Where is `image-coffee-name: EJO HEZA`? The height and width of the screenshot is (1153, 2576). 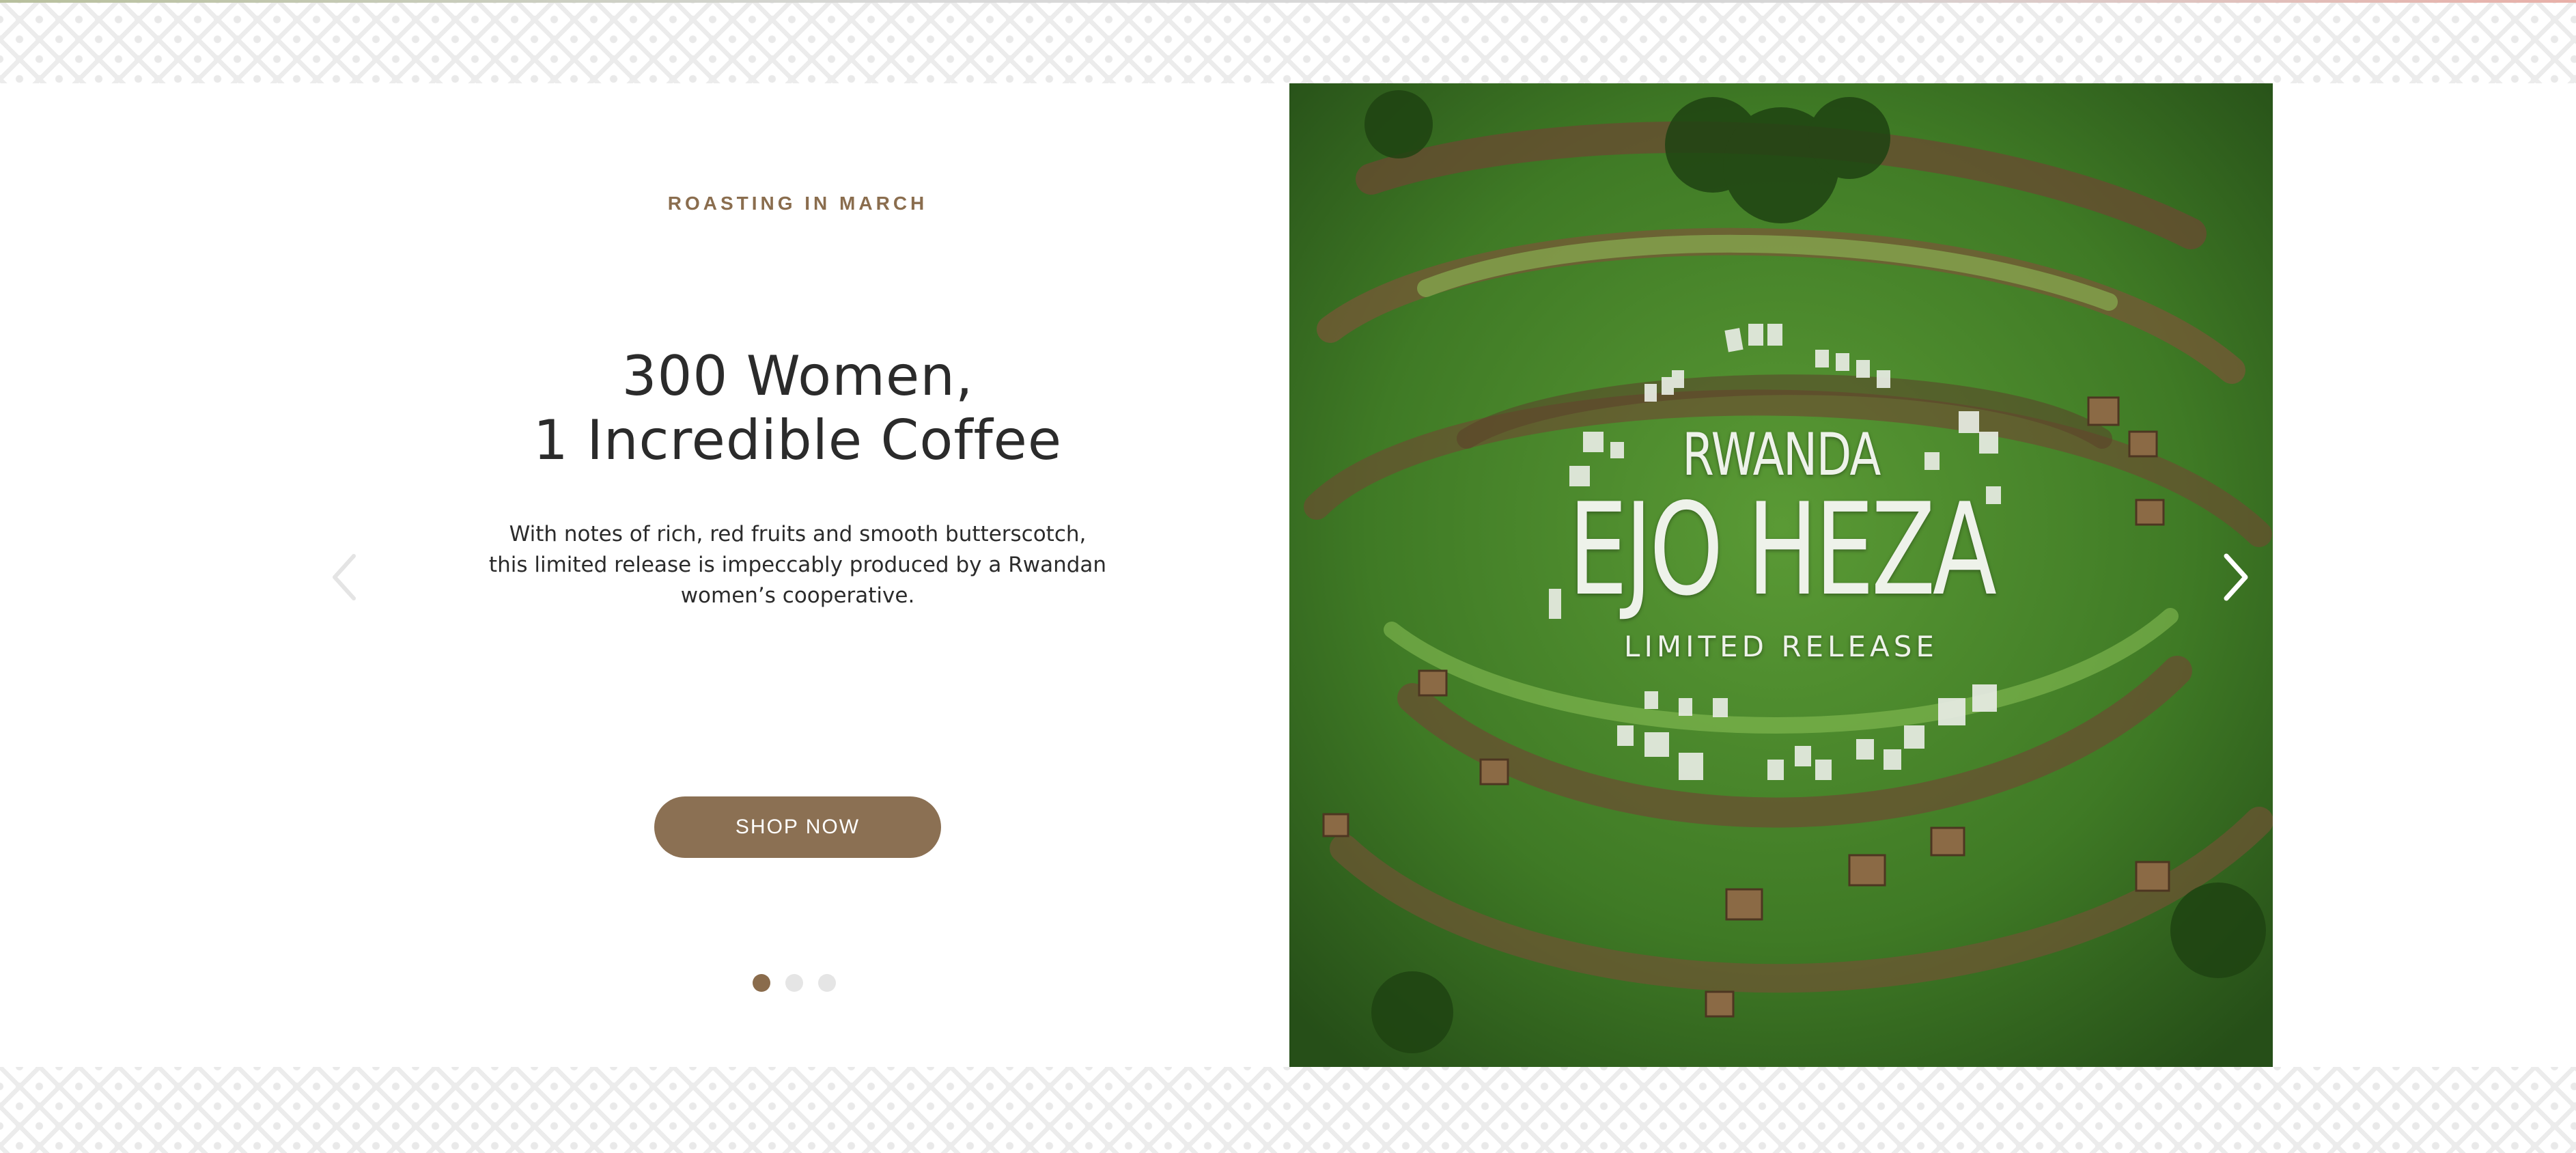
image-coffee-name: EJO HEZA is located at coordinates (1782, 549).